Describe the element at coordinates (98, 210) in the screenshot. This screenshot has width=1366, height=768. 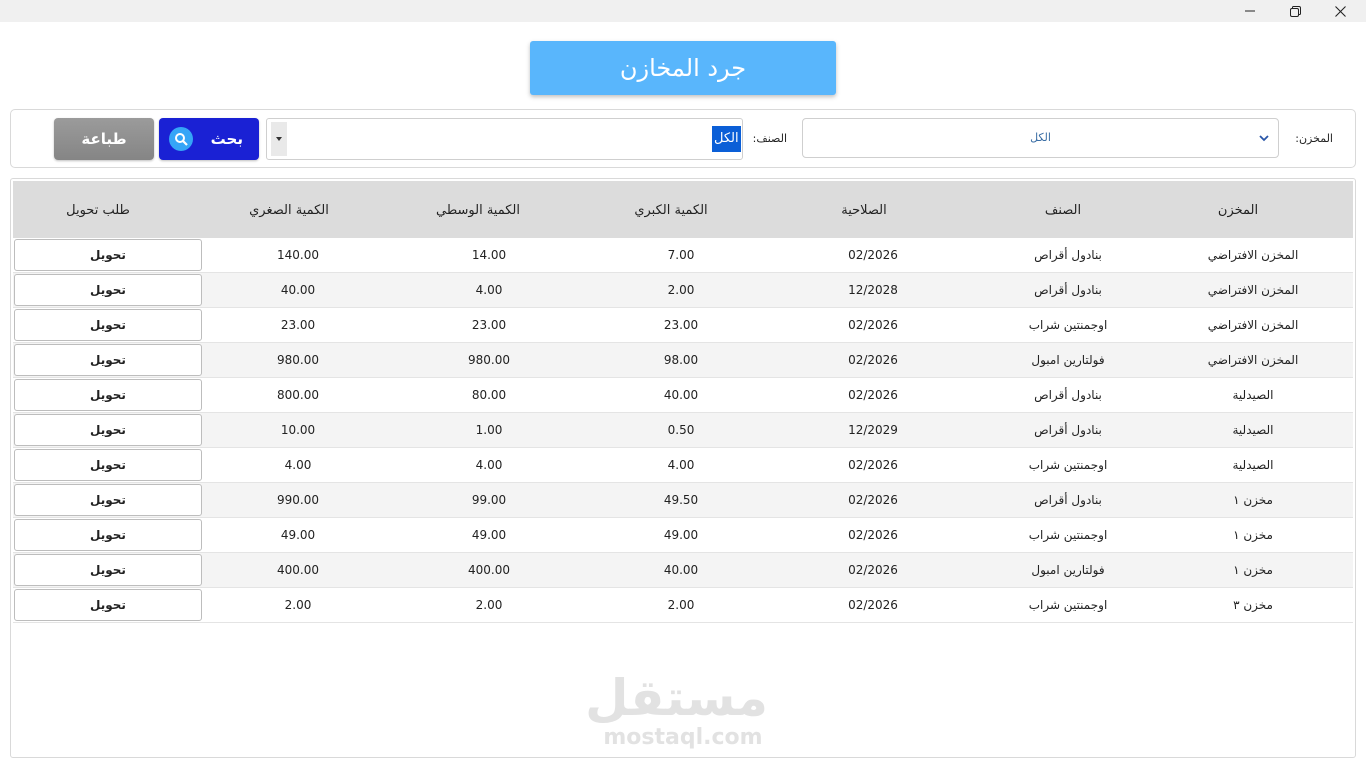
I see `header-transfer: طلب تحويل` at that location.